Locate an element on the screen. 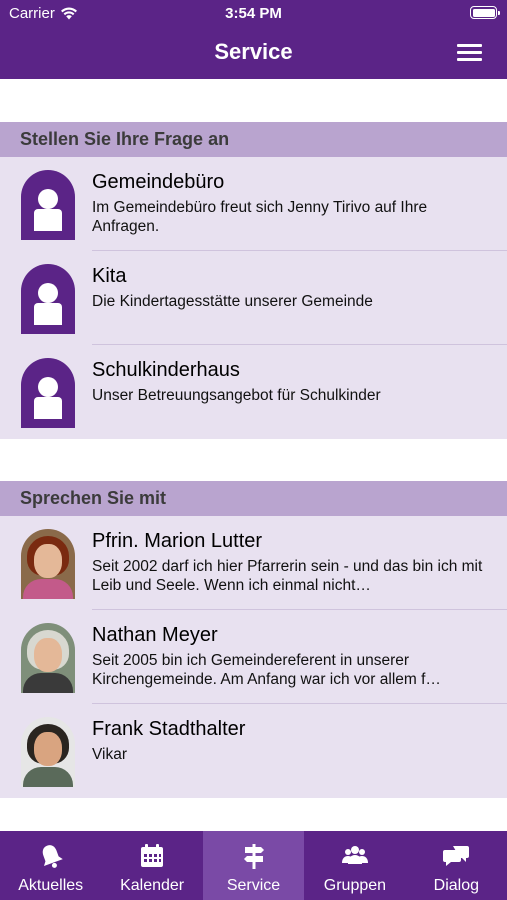 Image resolution: width=507 pixels, height=900 pixels. list-item: Frank Stadthalter Vikar is located at coordinates (253, 751).